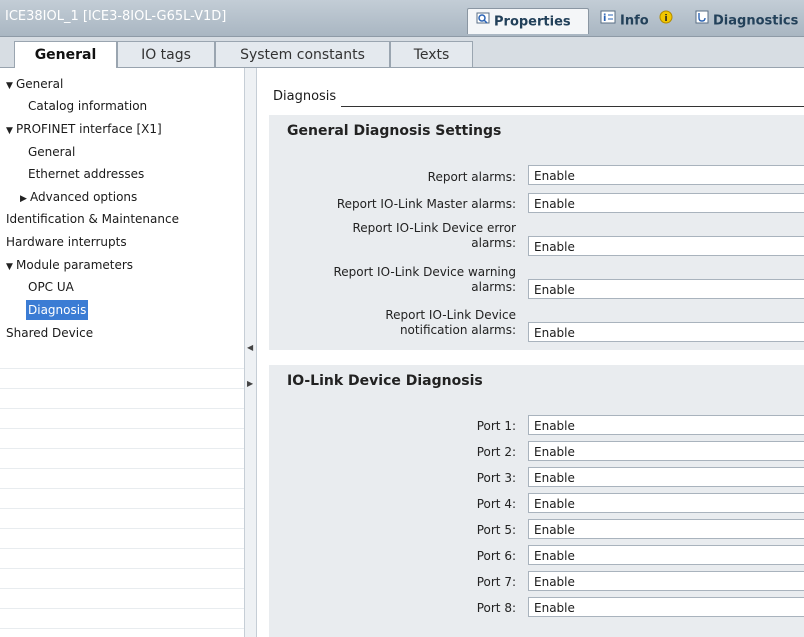  I want to click on tab-io-tags: IO tags, so click(166, 54).